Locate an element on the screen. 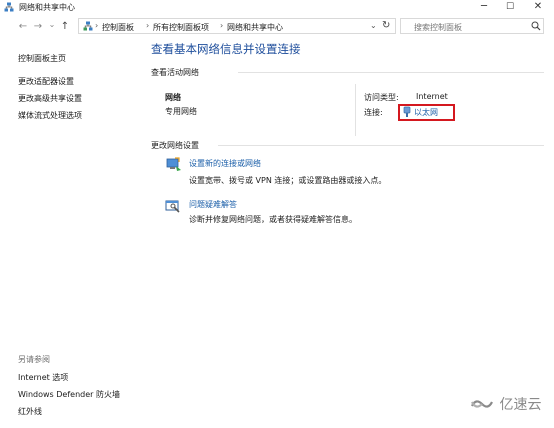 This screenshot has height=428, width=554. search-input: 搜索控制面板 is located at coordinates (438, 27).